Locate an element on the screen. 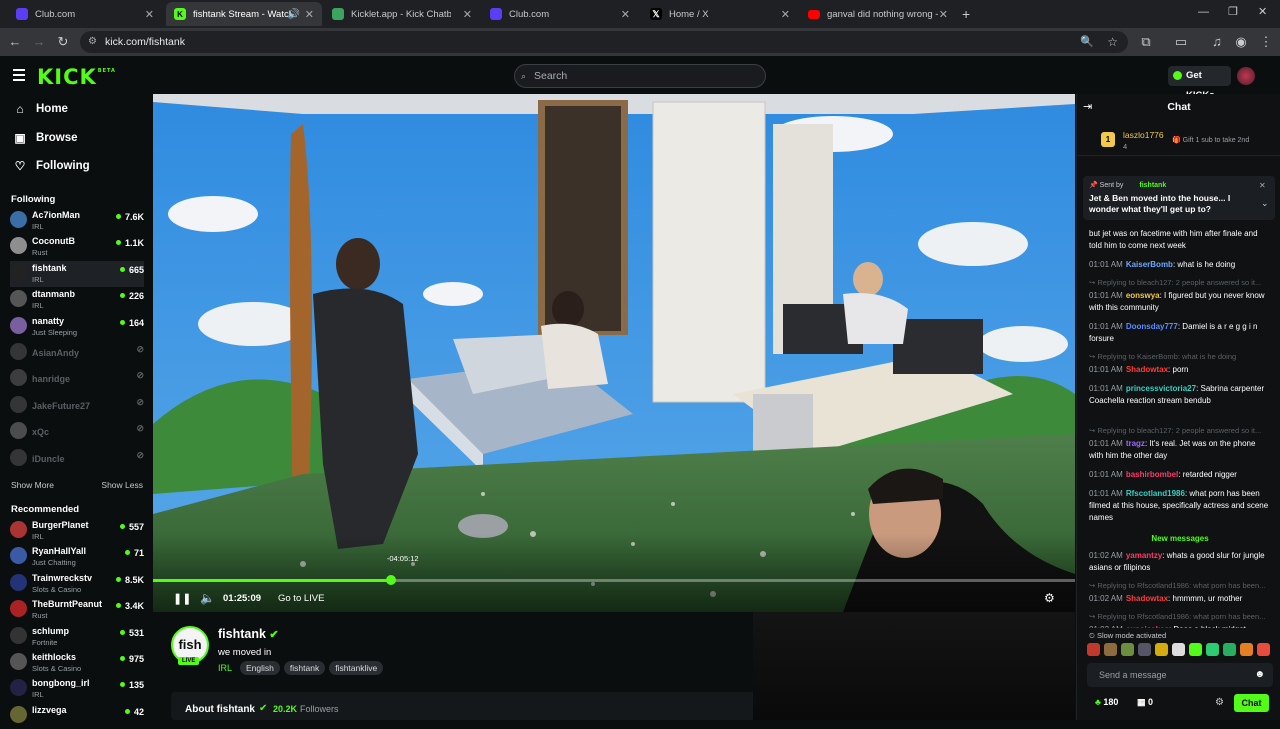 The height and width of the screenshot is (729, 1280). settings-gear-icon: ⚙ is located at coordinates (1049, 598).